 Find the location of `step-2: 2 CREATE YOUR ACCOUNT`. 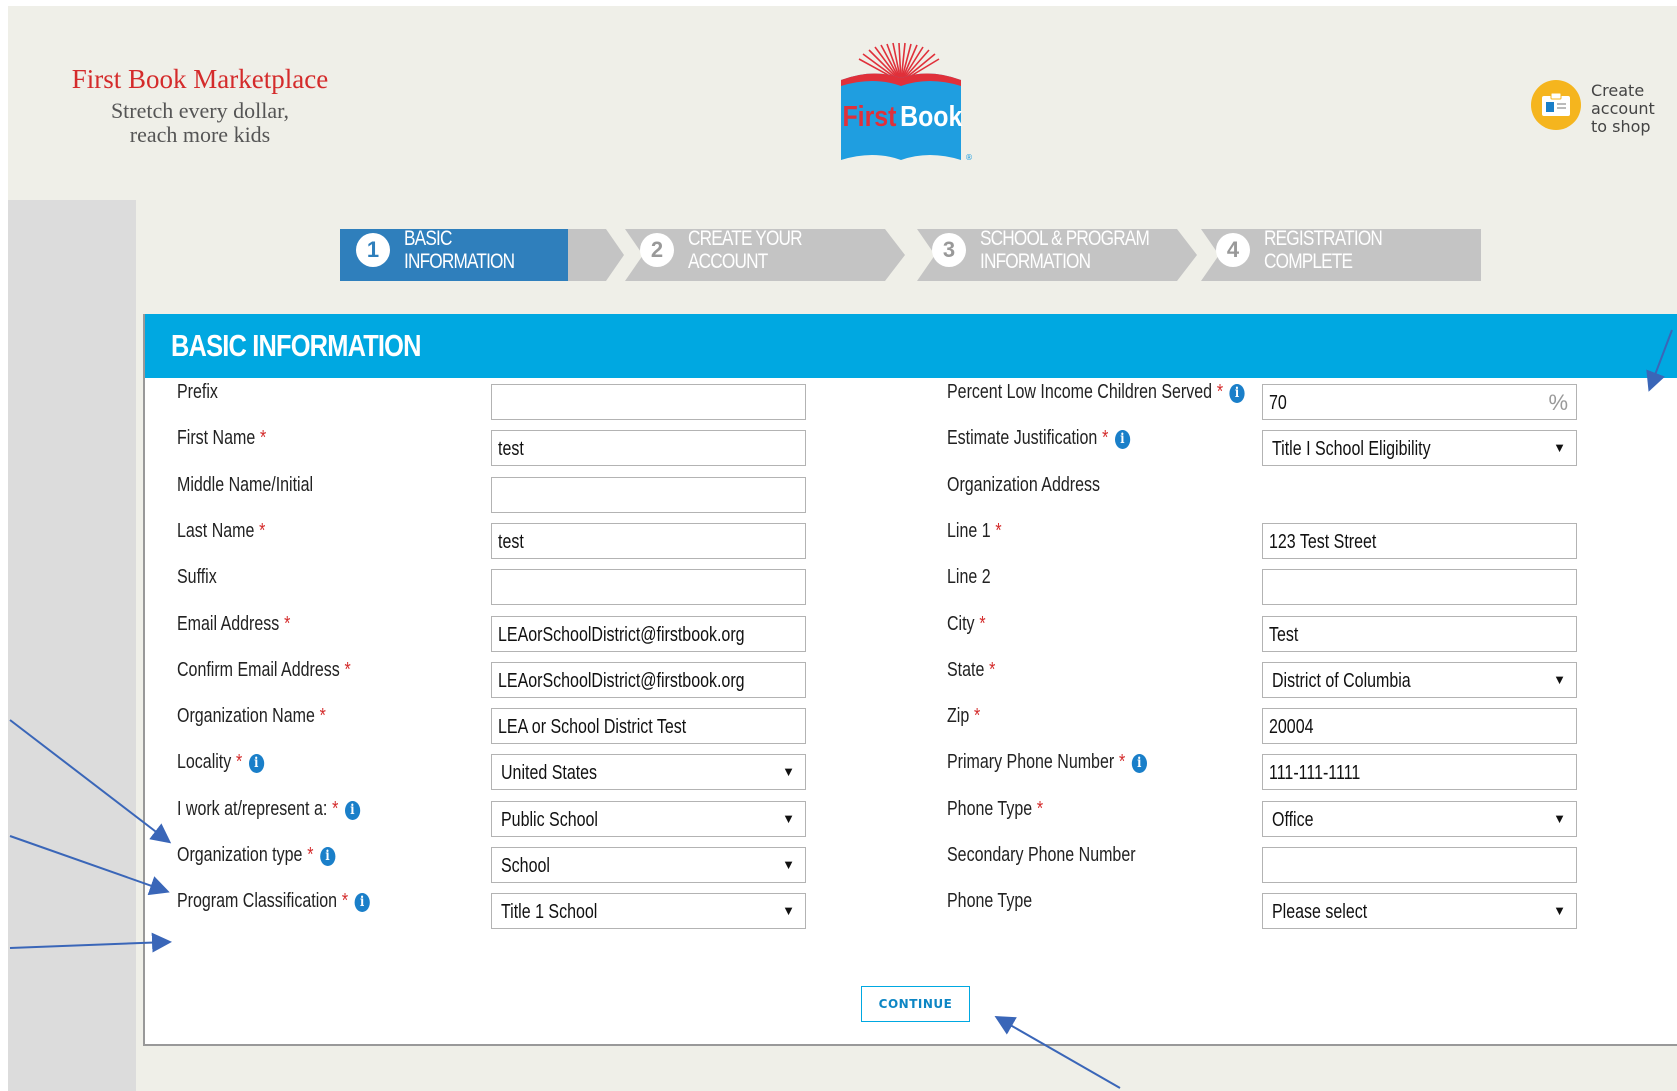

step-2: 2 CREATE YOUR ACCOUNT is located at coordinates (730, 250).